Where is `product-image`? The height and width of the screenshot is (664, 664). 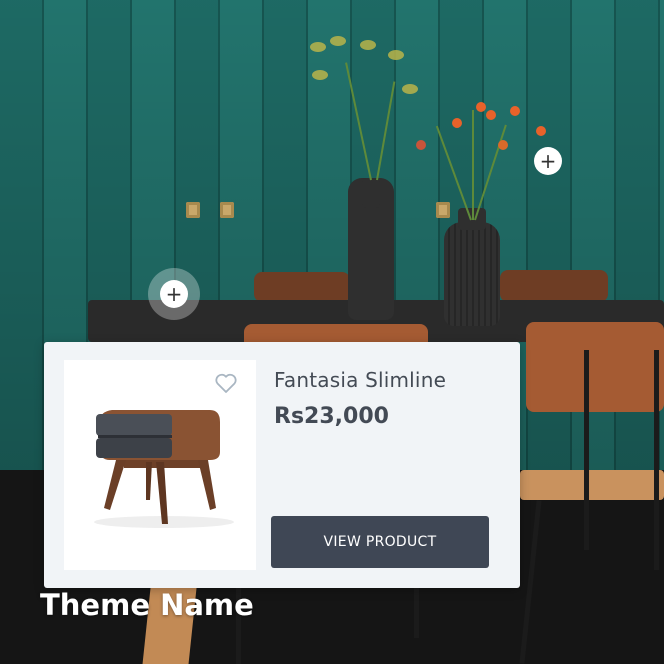 product-image is located at coordinates (160, 465).